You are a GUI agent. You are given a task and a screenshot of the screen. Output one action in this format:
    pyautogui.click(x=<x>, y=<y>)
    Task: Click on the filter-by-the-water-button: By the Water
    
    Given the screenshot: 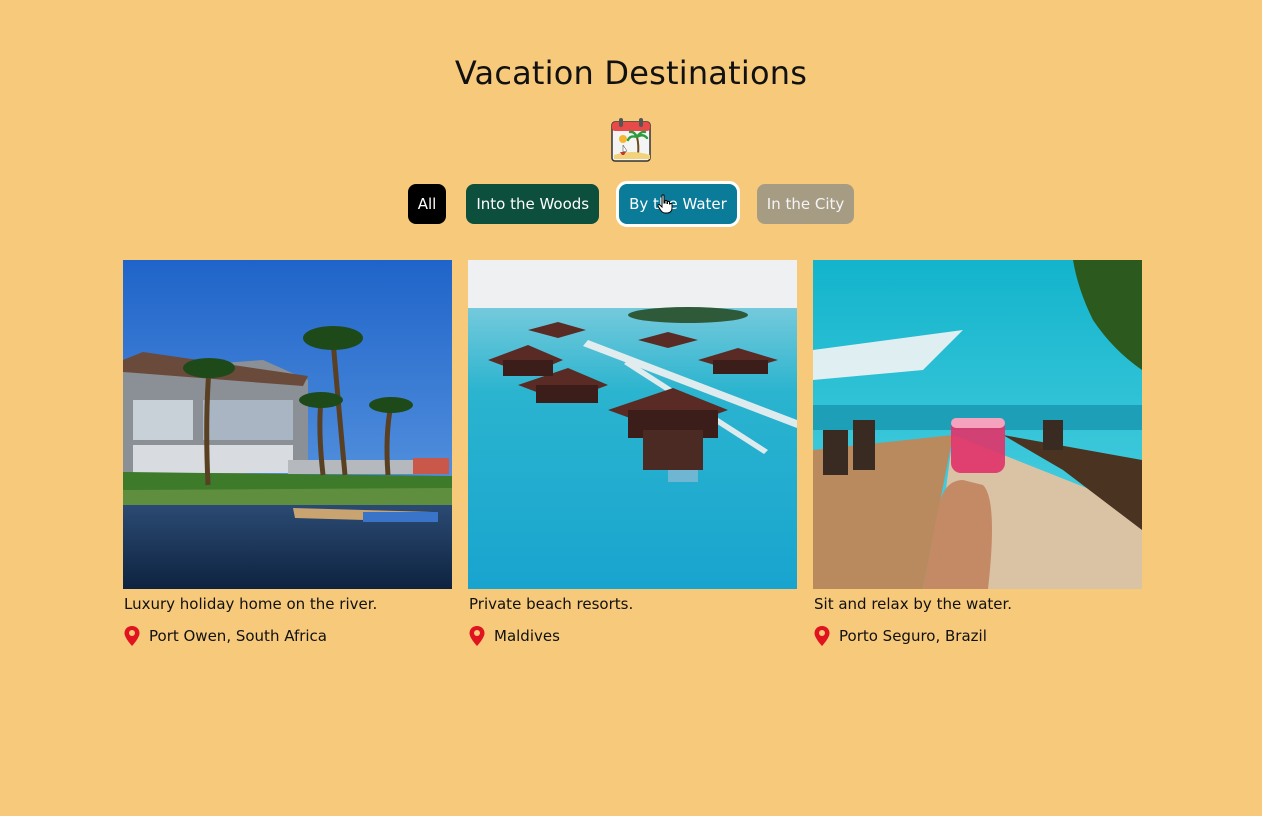 What is the action you would take?
    pyautogui.click(x=678, y=204)
    